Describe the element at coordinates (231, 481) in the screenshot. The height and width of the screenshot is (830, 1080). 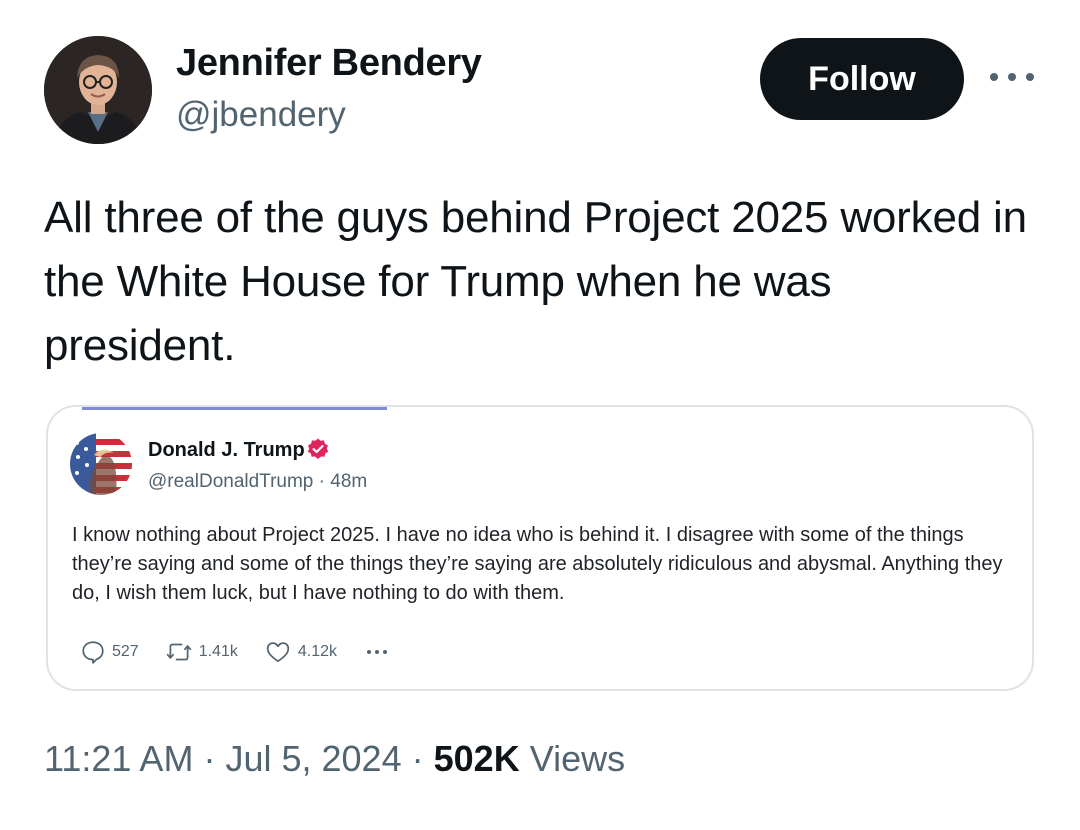
I see `quote-handle: @realDonaldTrump` at that location.